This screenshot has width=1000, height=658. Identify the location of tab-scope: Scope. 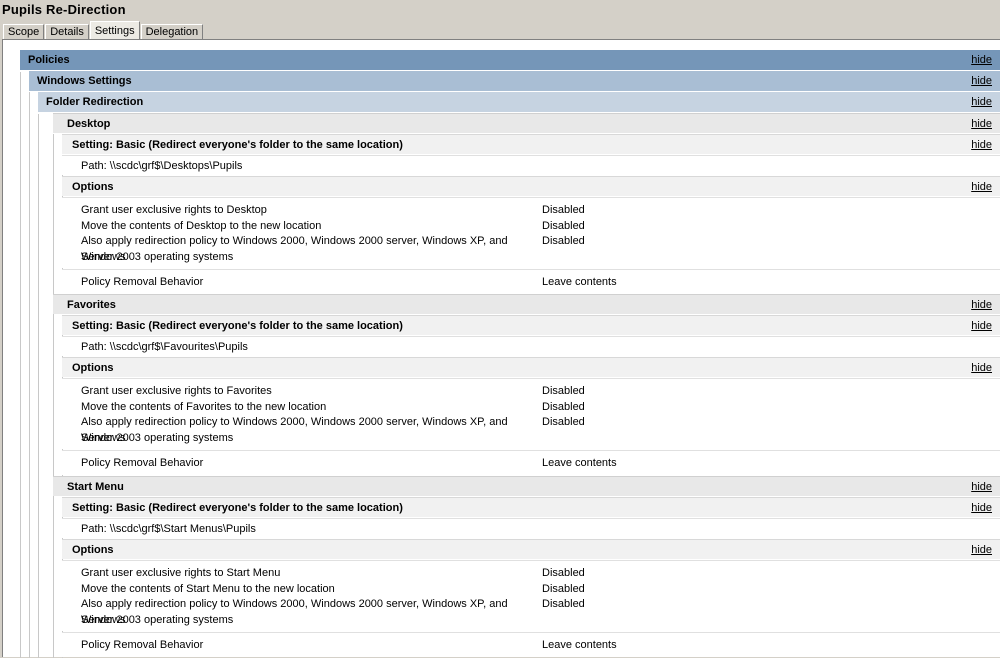
(24, 32).